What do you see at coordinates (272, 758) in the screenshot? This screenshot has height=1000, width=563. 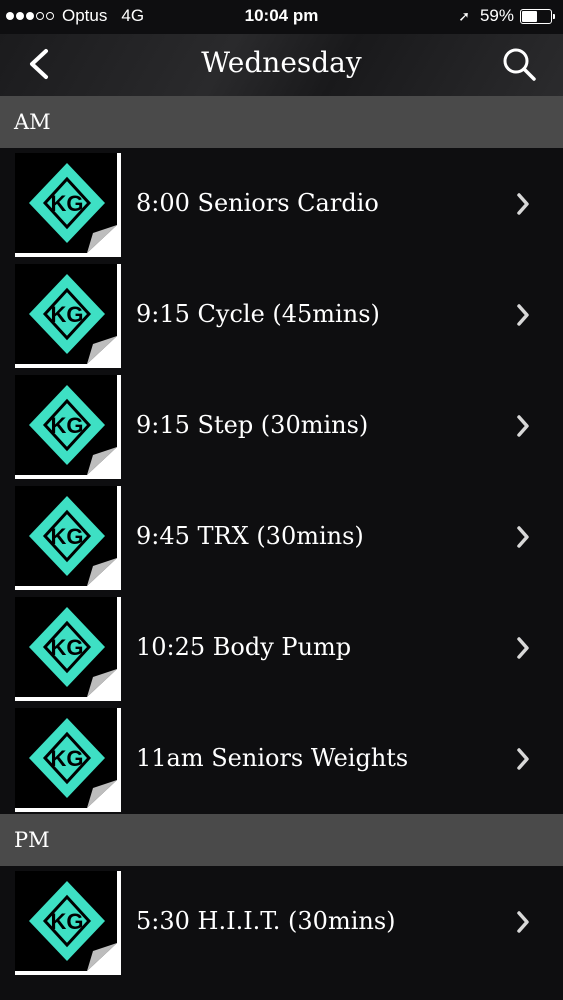 I see `item-label: 11am Seniors Weights` at bounding box center [272, 758].